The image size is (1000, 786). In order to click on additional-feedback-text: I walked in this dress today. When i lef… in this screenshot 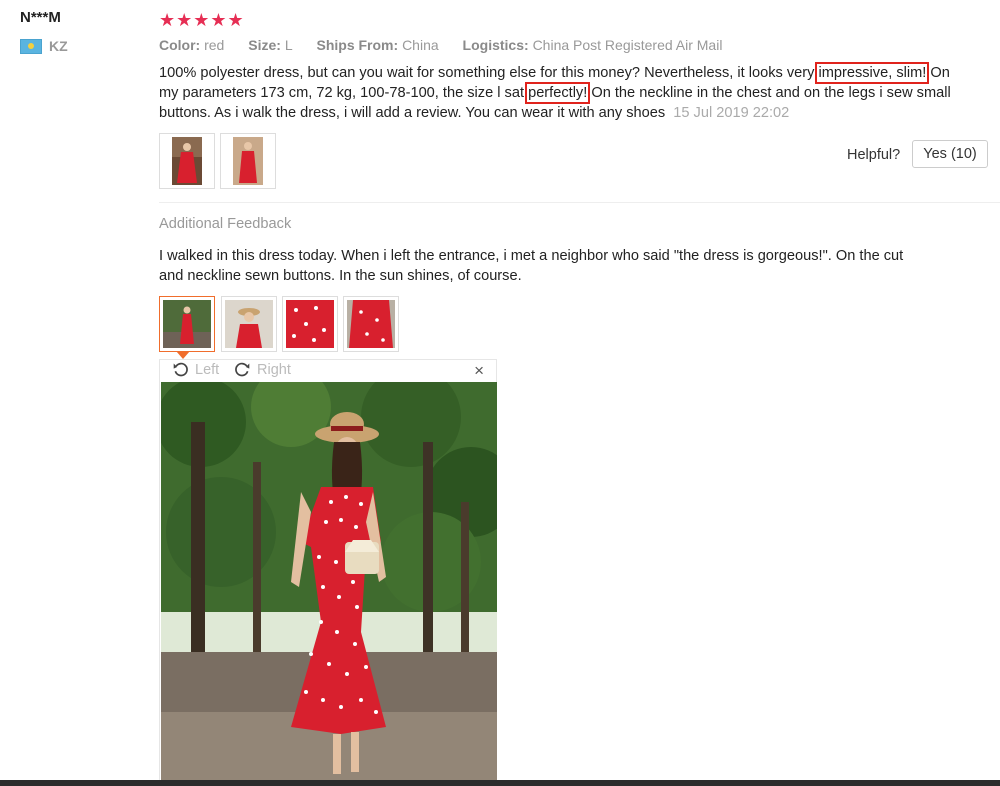, I will do `click(531, 266)`.